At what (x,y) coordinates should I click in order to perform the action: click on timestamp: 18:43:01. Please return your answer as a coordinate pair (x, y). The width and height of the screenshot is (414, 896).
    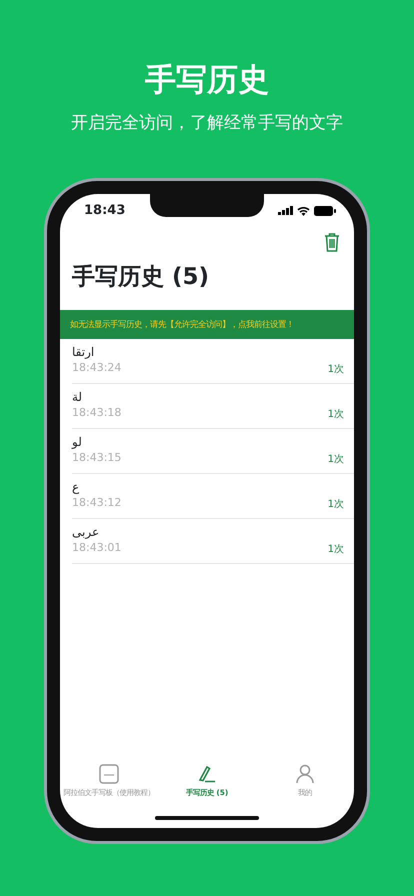
    Looking at the image, I should click on (97, 548).